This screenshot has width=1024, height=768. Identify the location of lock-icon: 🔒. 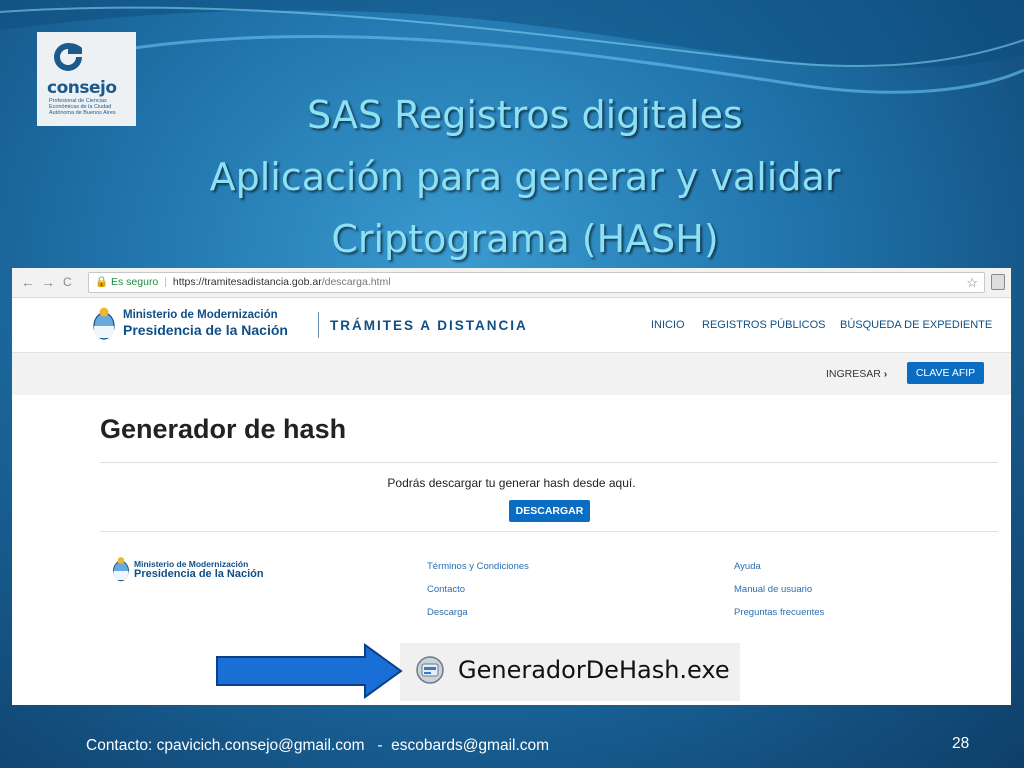
(102, 282).